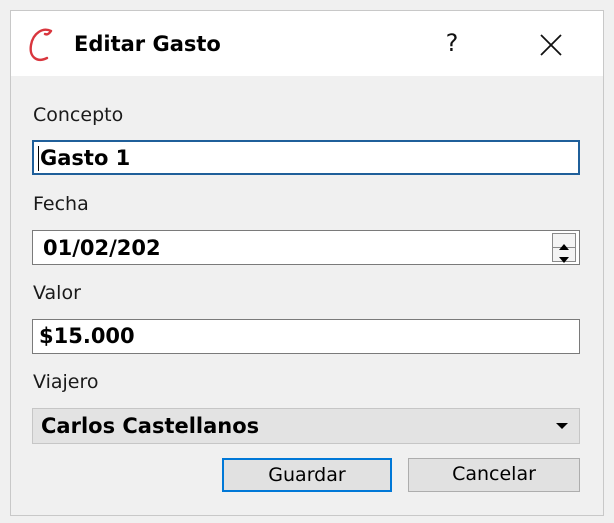 The height and width of the screenshot is (523, 614). I want to click on save-button: Guardar, so click(307, 475).